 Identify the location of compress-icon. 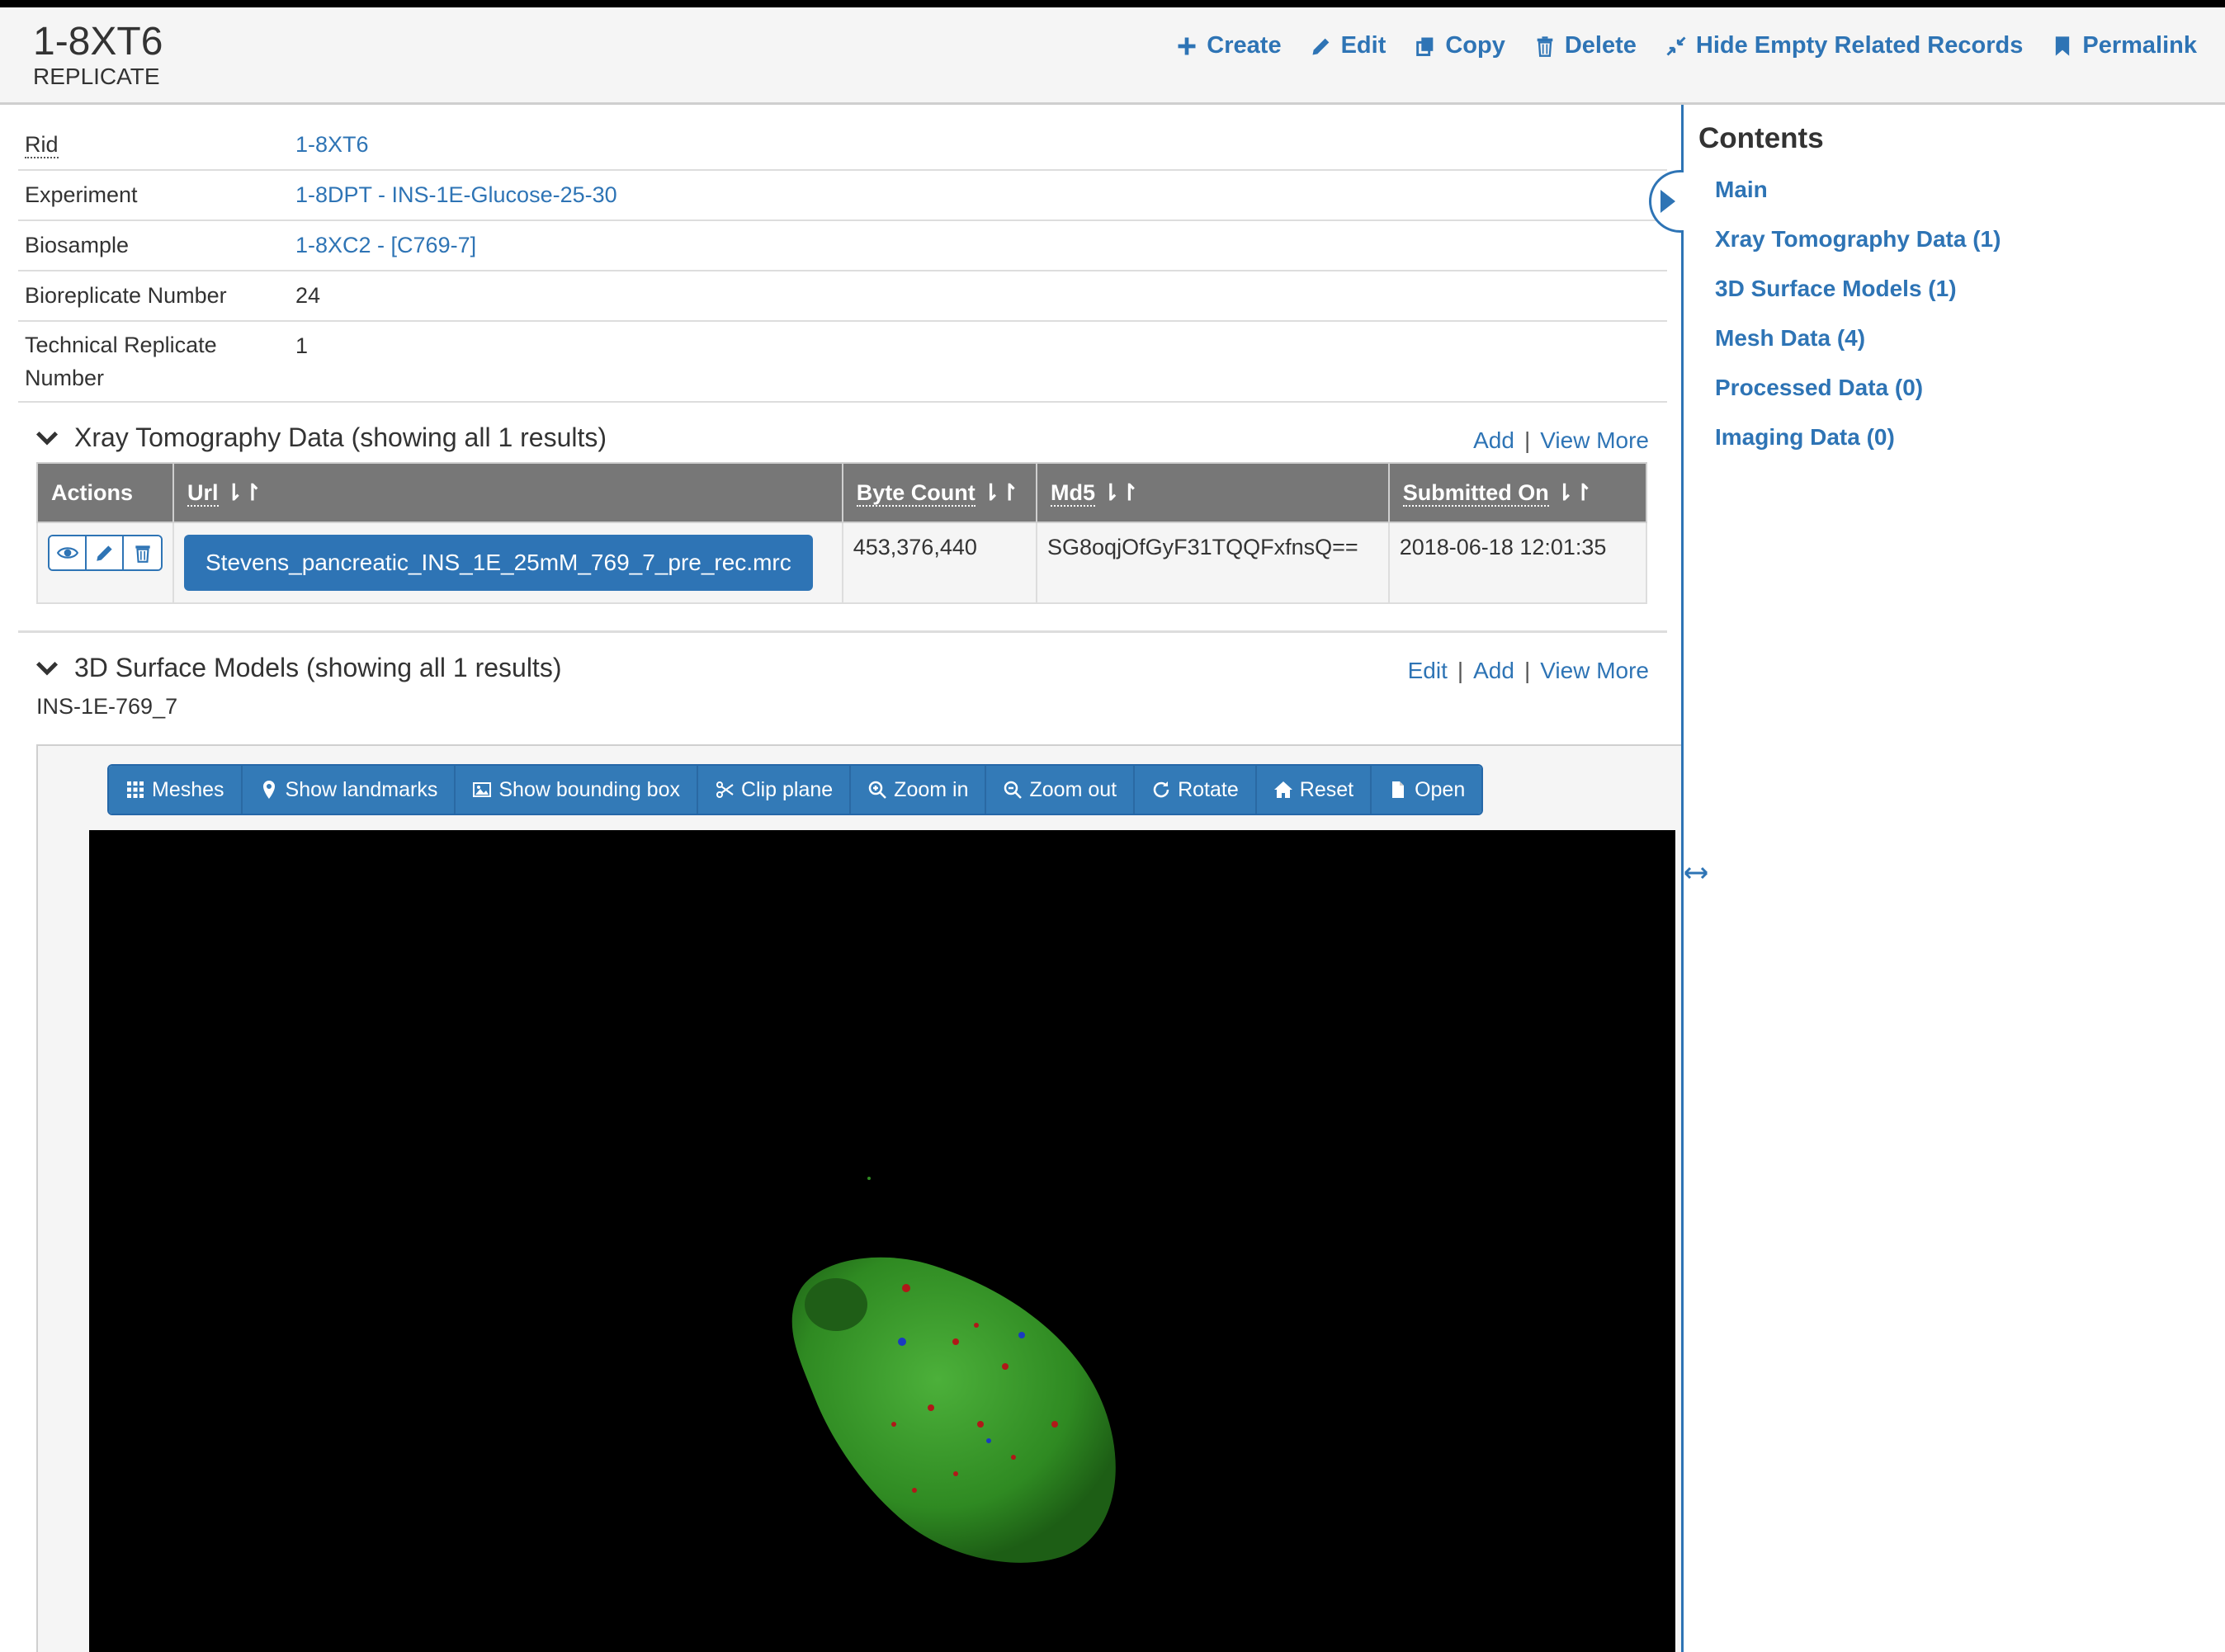
(1676, 46).